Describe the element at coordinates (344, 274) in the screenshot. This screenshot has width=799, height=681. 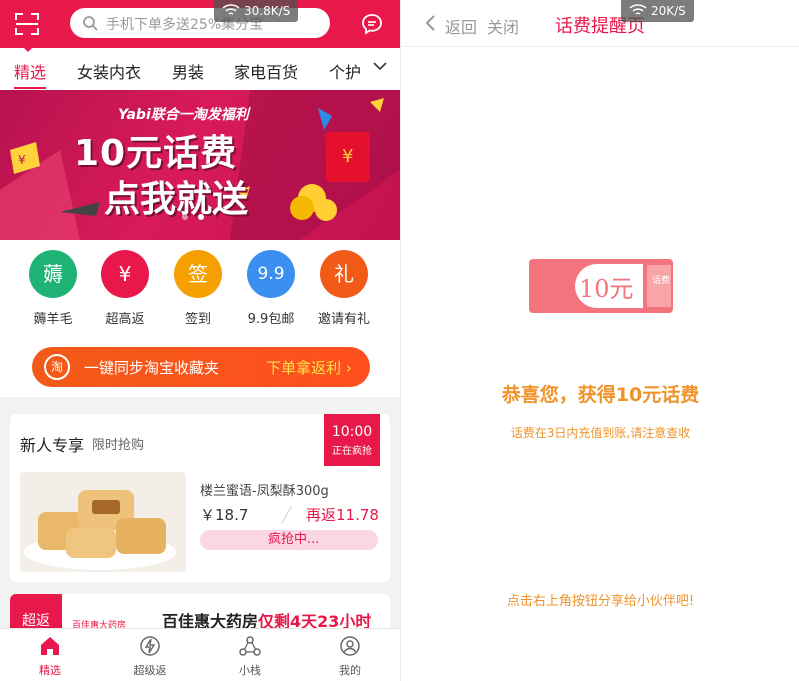
I see `gift-icon: 礼` at that location.